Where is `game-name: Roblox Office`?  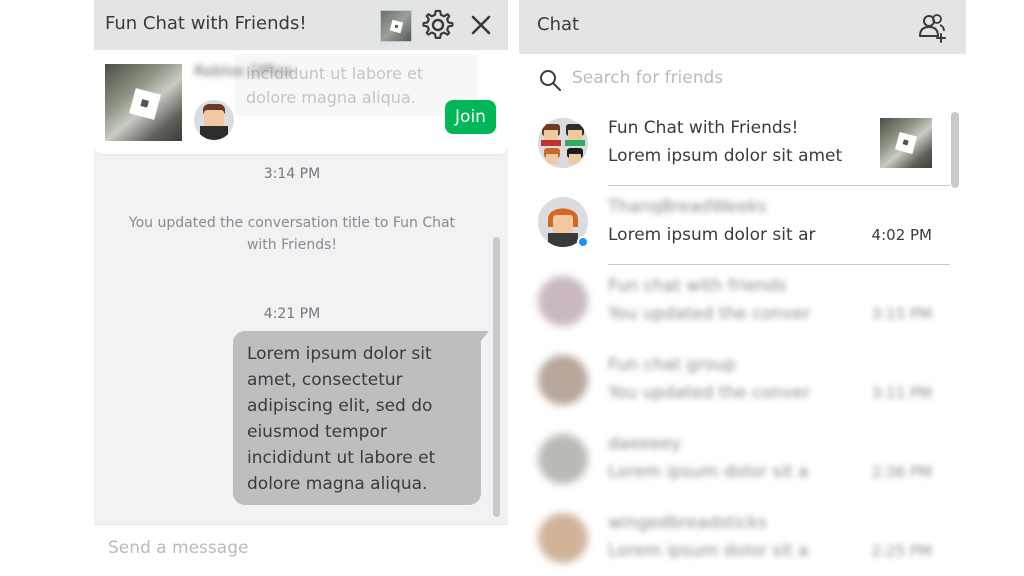 game-name: Roblox Office is located at coordinates (243, 71).